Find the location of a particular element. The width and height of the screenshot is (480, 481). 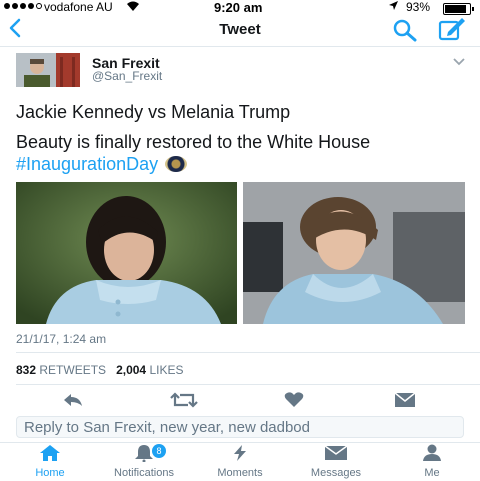

tab-home: Home is located at coordinates (50, 461).